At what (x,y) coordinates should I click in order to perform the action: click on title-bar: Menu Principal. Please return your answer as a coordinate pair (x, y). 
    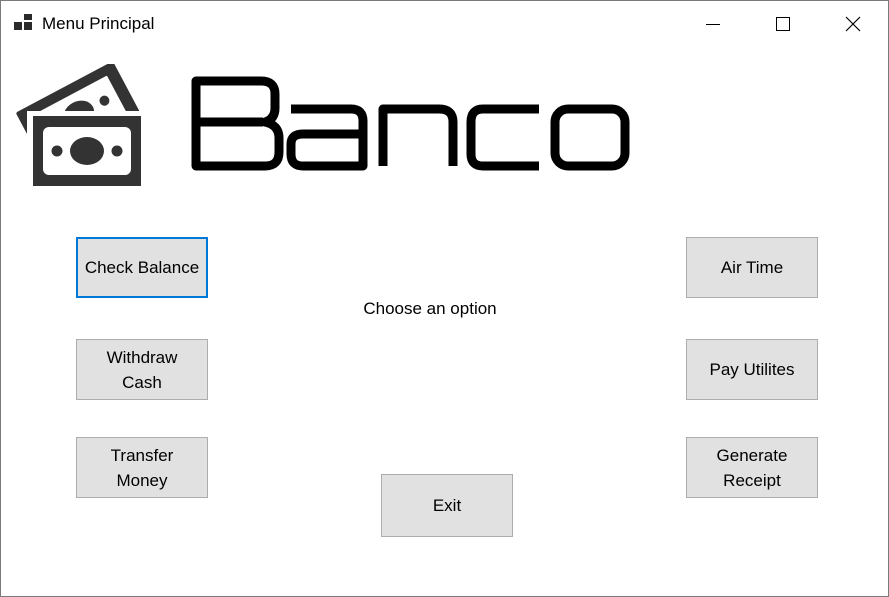
    Looking at the image, I should click on (444, 23).